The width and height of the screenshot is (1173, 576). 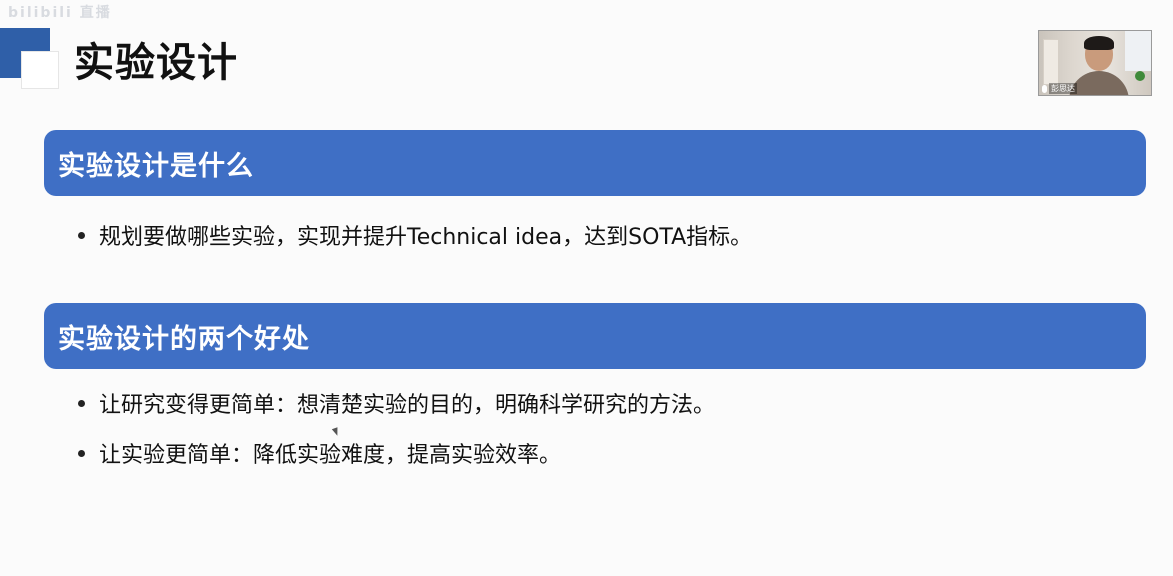 I want to click on webcam-name-tag: 彭思达, so click(x=1063, y=88).